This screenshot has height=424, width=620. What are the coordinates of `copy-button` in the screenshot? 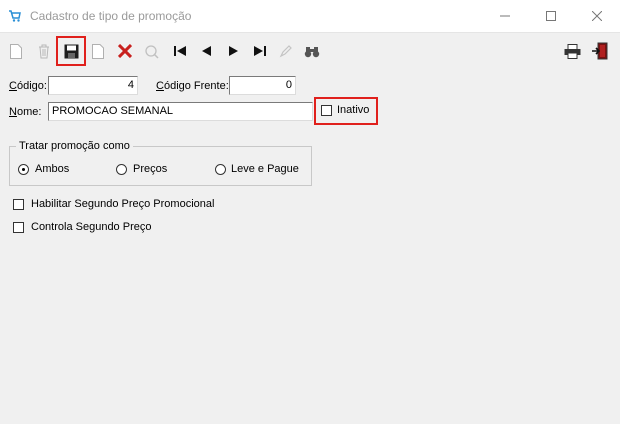 It's located at (98, 51).